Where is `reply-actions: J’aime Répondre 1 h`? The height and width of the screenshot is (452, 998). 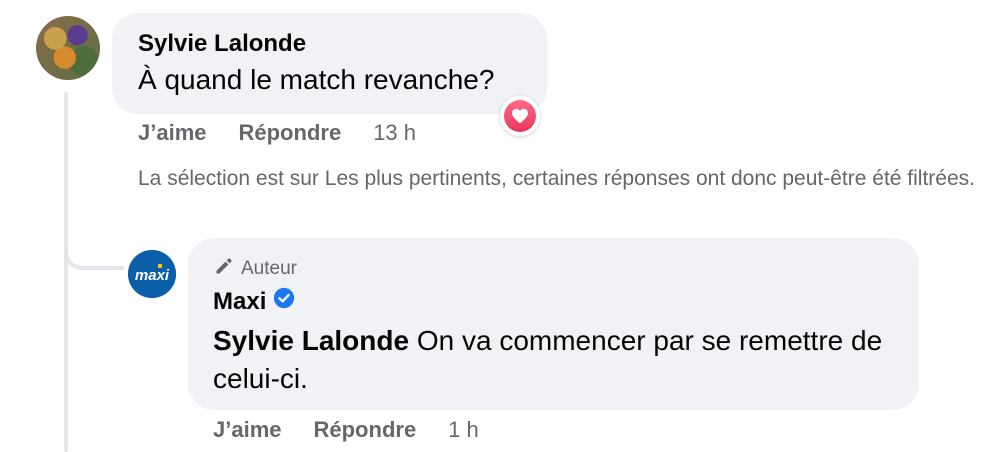
reply-actions: J’aime Répondre 1 h is located at coordinates (346, 430).